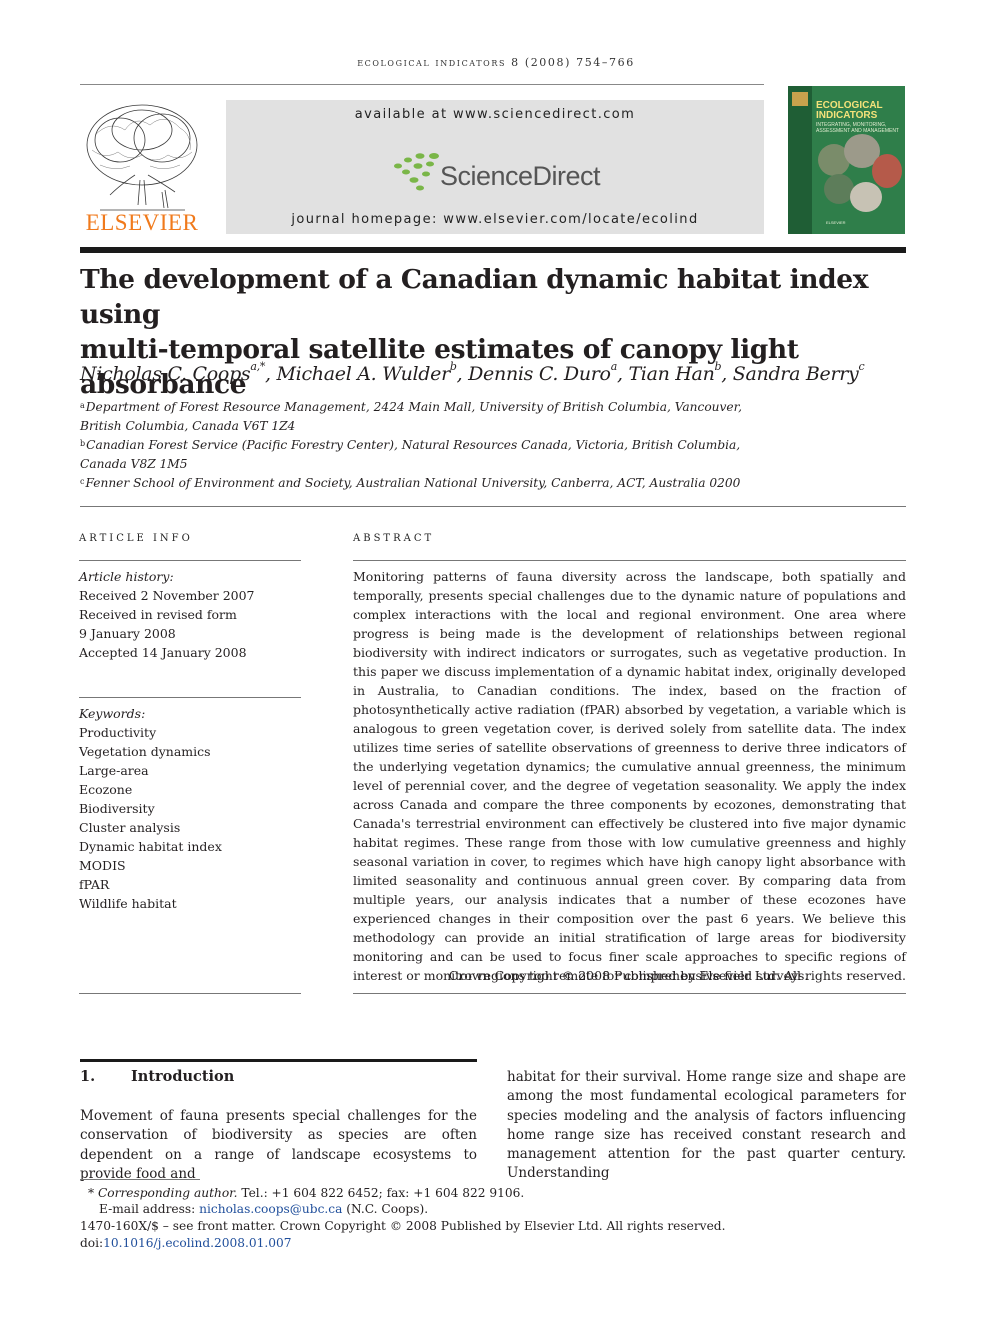 The height and width of the screenshot is (1323, 992). What do you see at coordinates (493, 506) in the screenshot?
I see `affiliation-rule` at bounding box center [493, 506].